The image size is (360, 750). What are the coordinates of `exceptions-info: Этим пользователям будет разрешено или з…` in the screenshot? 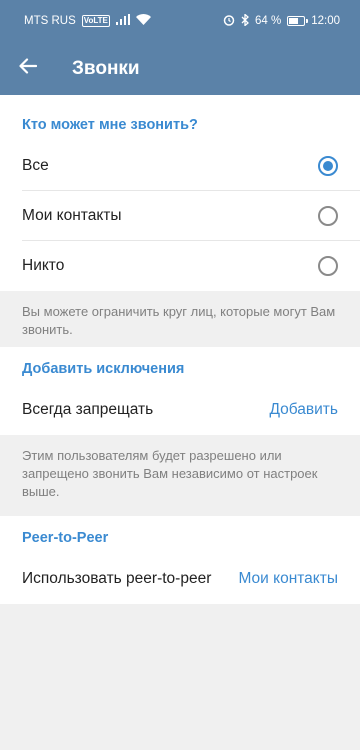 It's located at (180, 475).